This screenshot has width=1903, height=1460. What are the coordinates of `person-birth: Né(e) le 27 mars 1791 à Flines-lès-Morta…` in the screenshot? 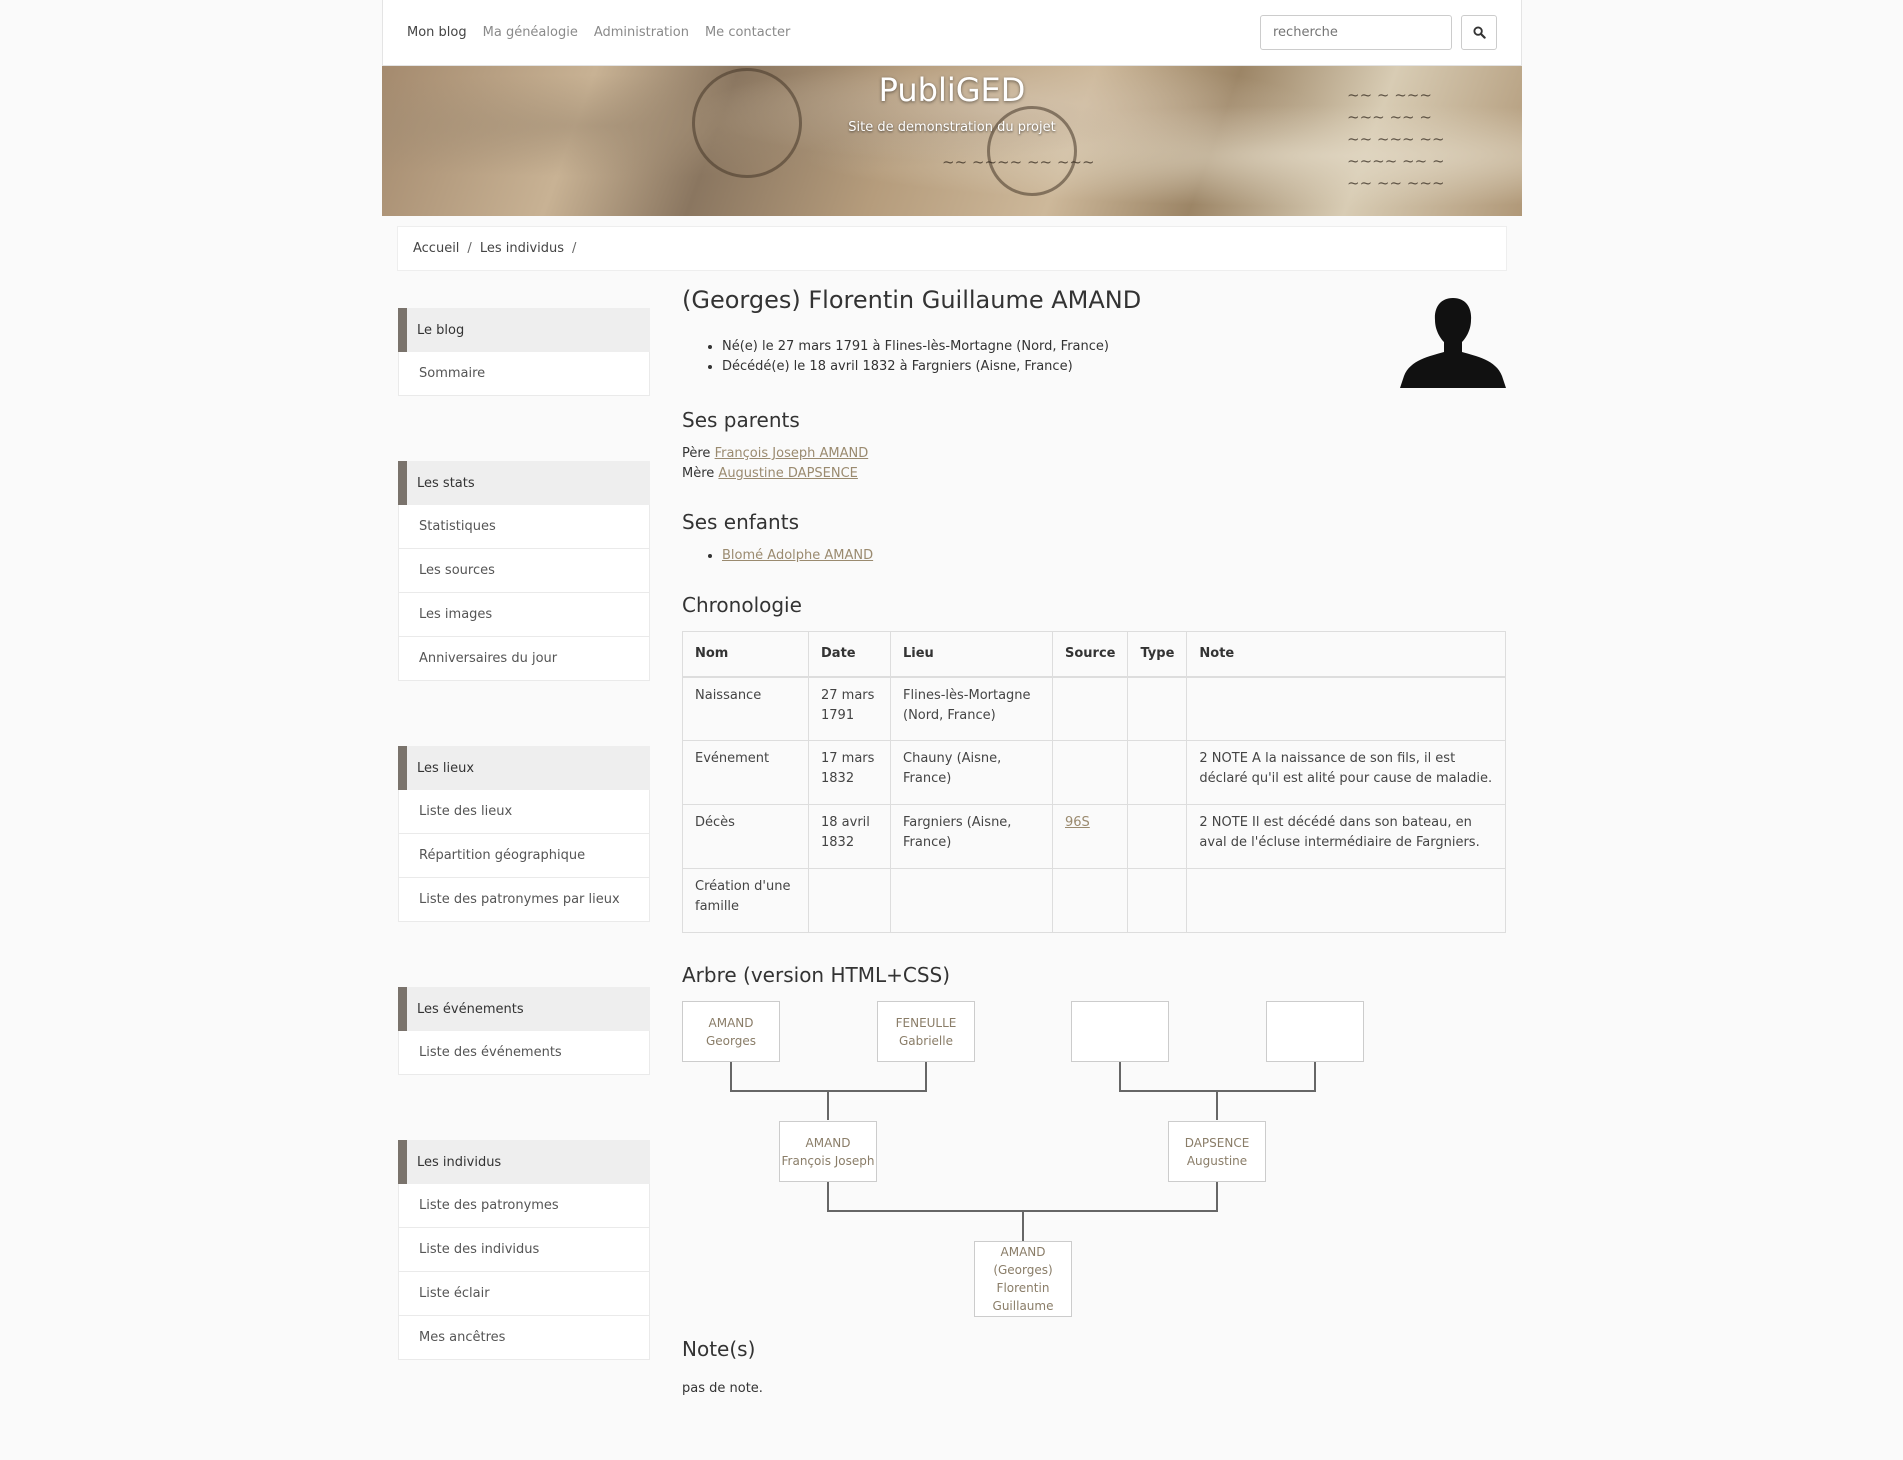 It's located at (1114, 347).